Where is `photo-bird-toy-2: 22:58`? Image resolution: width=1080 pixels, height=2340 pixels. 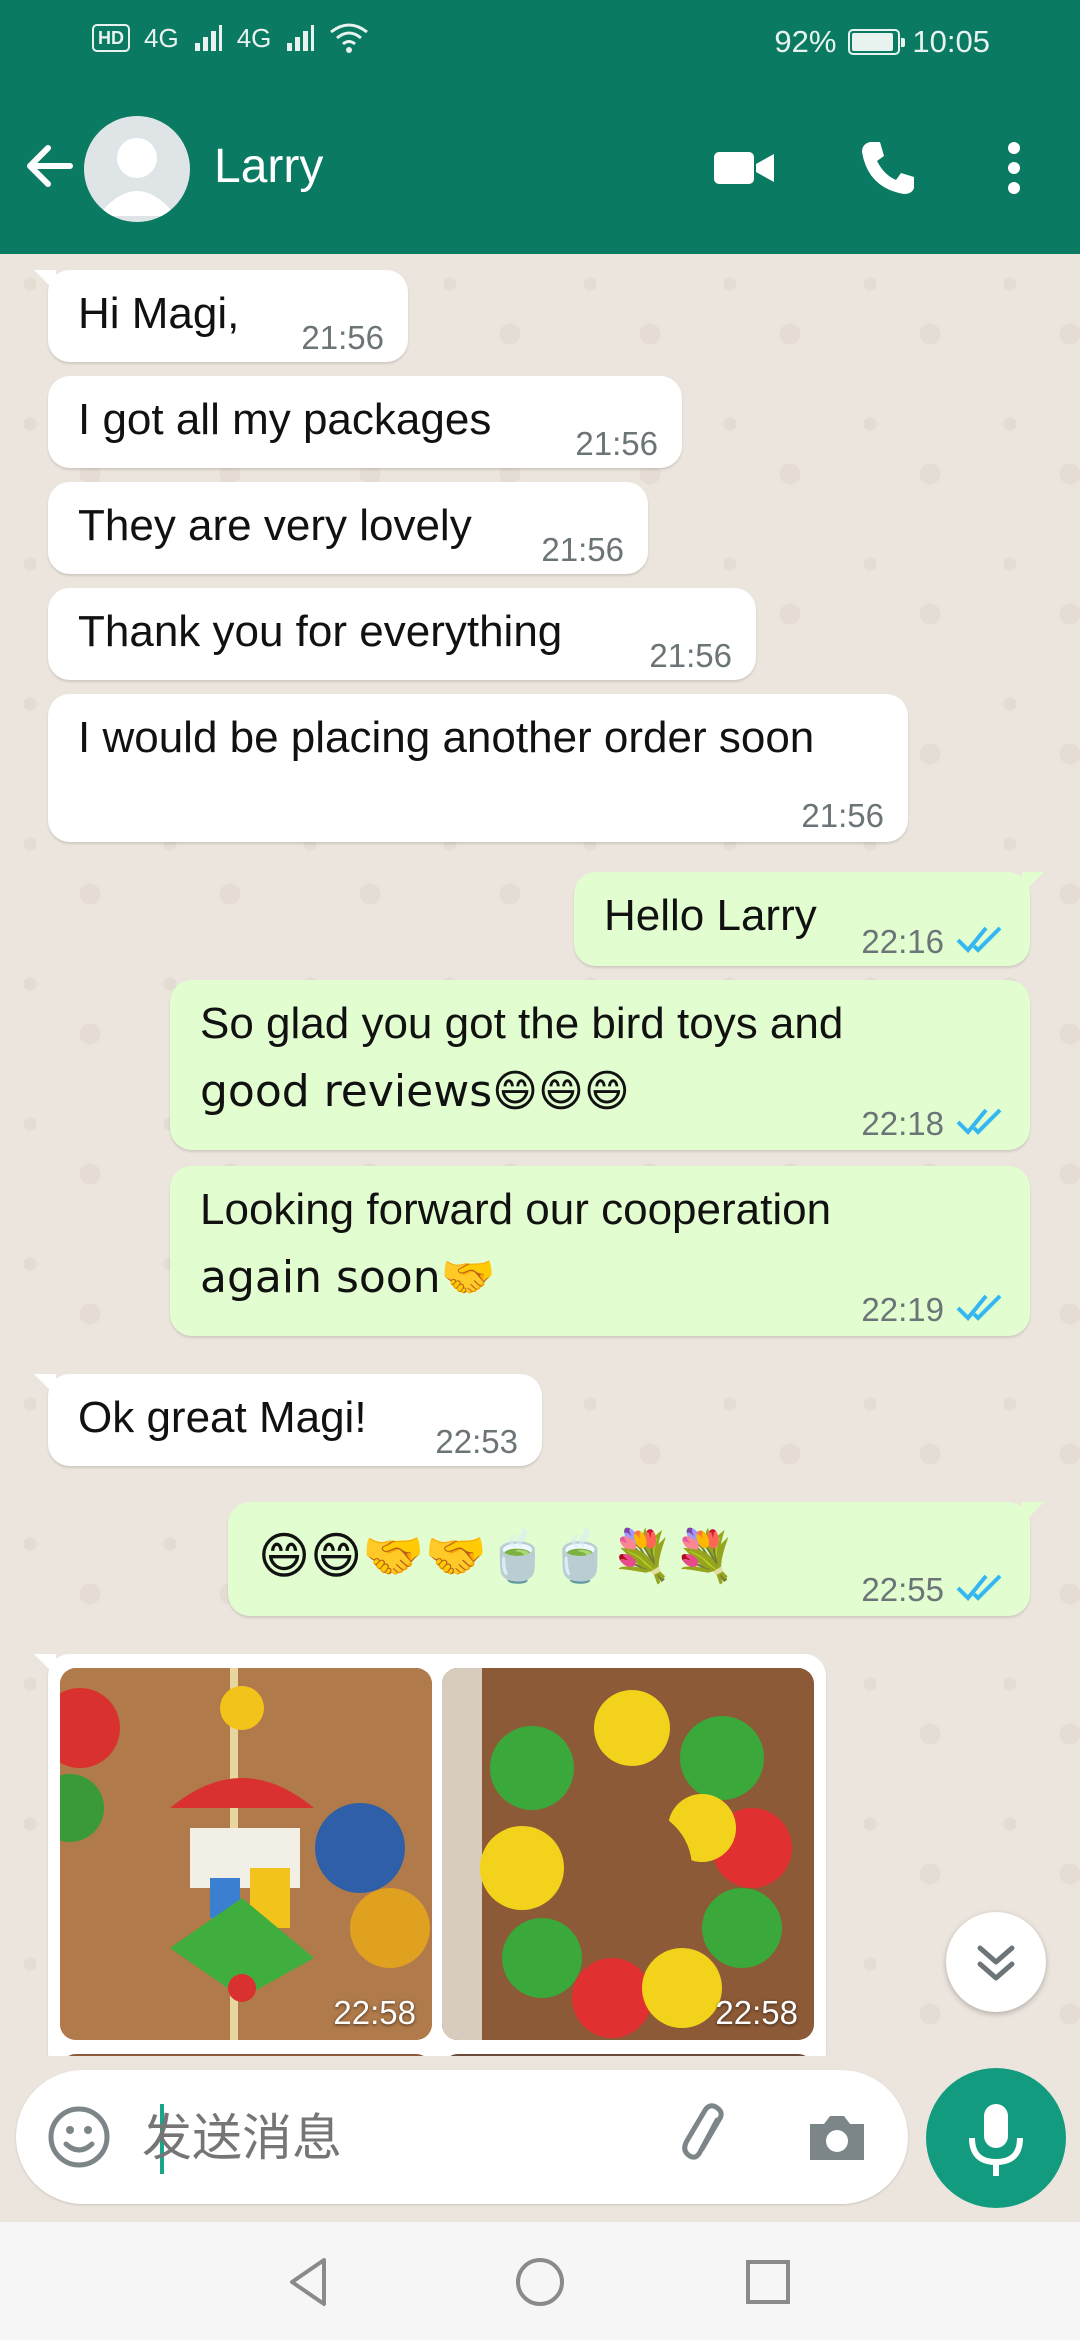
photo-bird-toy-2: 22:58 is located at coordinates (628, 1854).